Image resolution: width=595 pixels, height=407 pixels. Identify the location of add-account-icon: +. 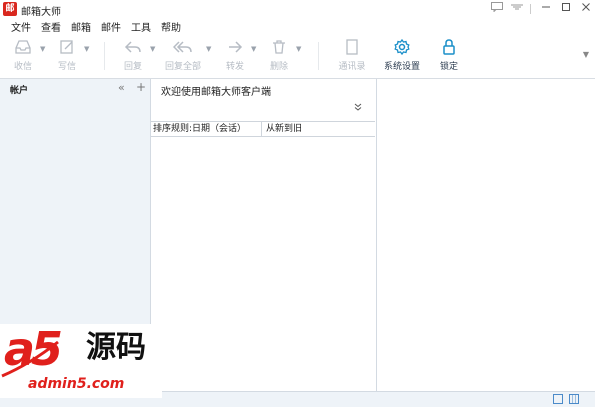
(141, 87).